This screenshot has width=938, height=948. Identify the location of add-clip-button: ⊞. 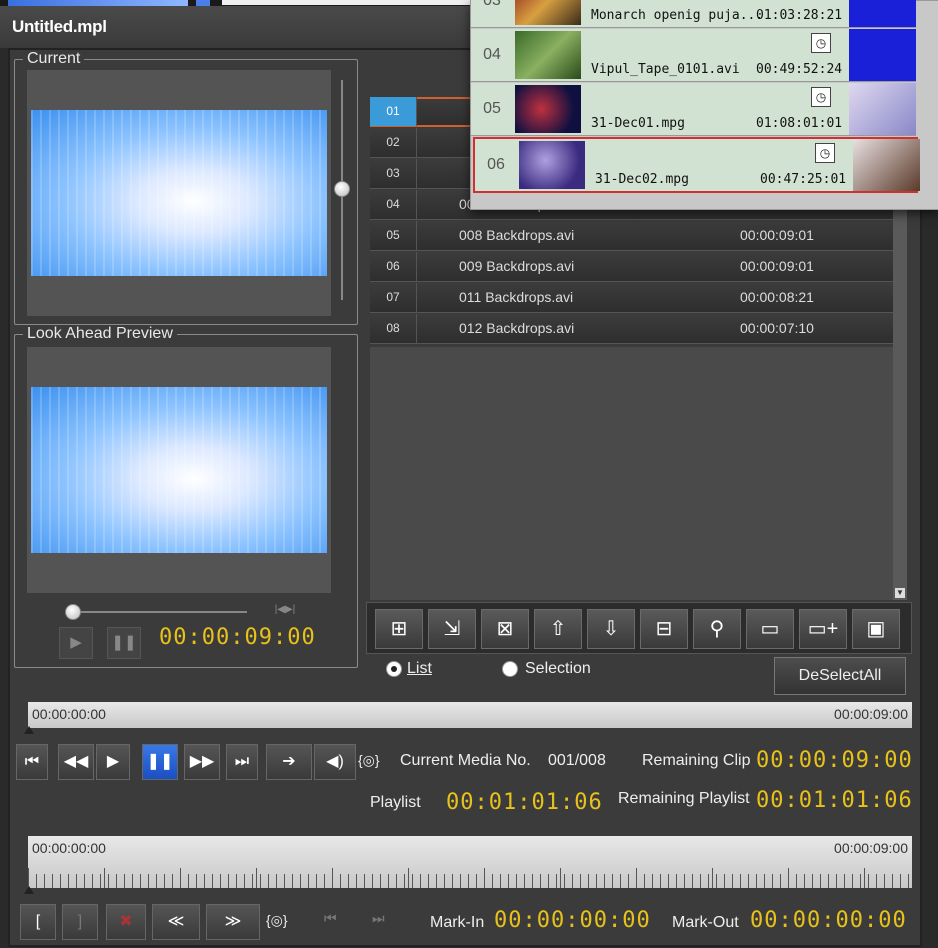
(399, 629).